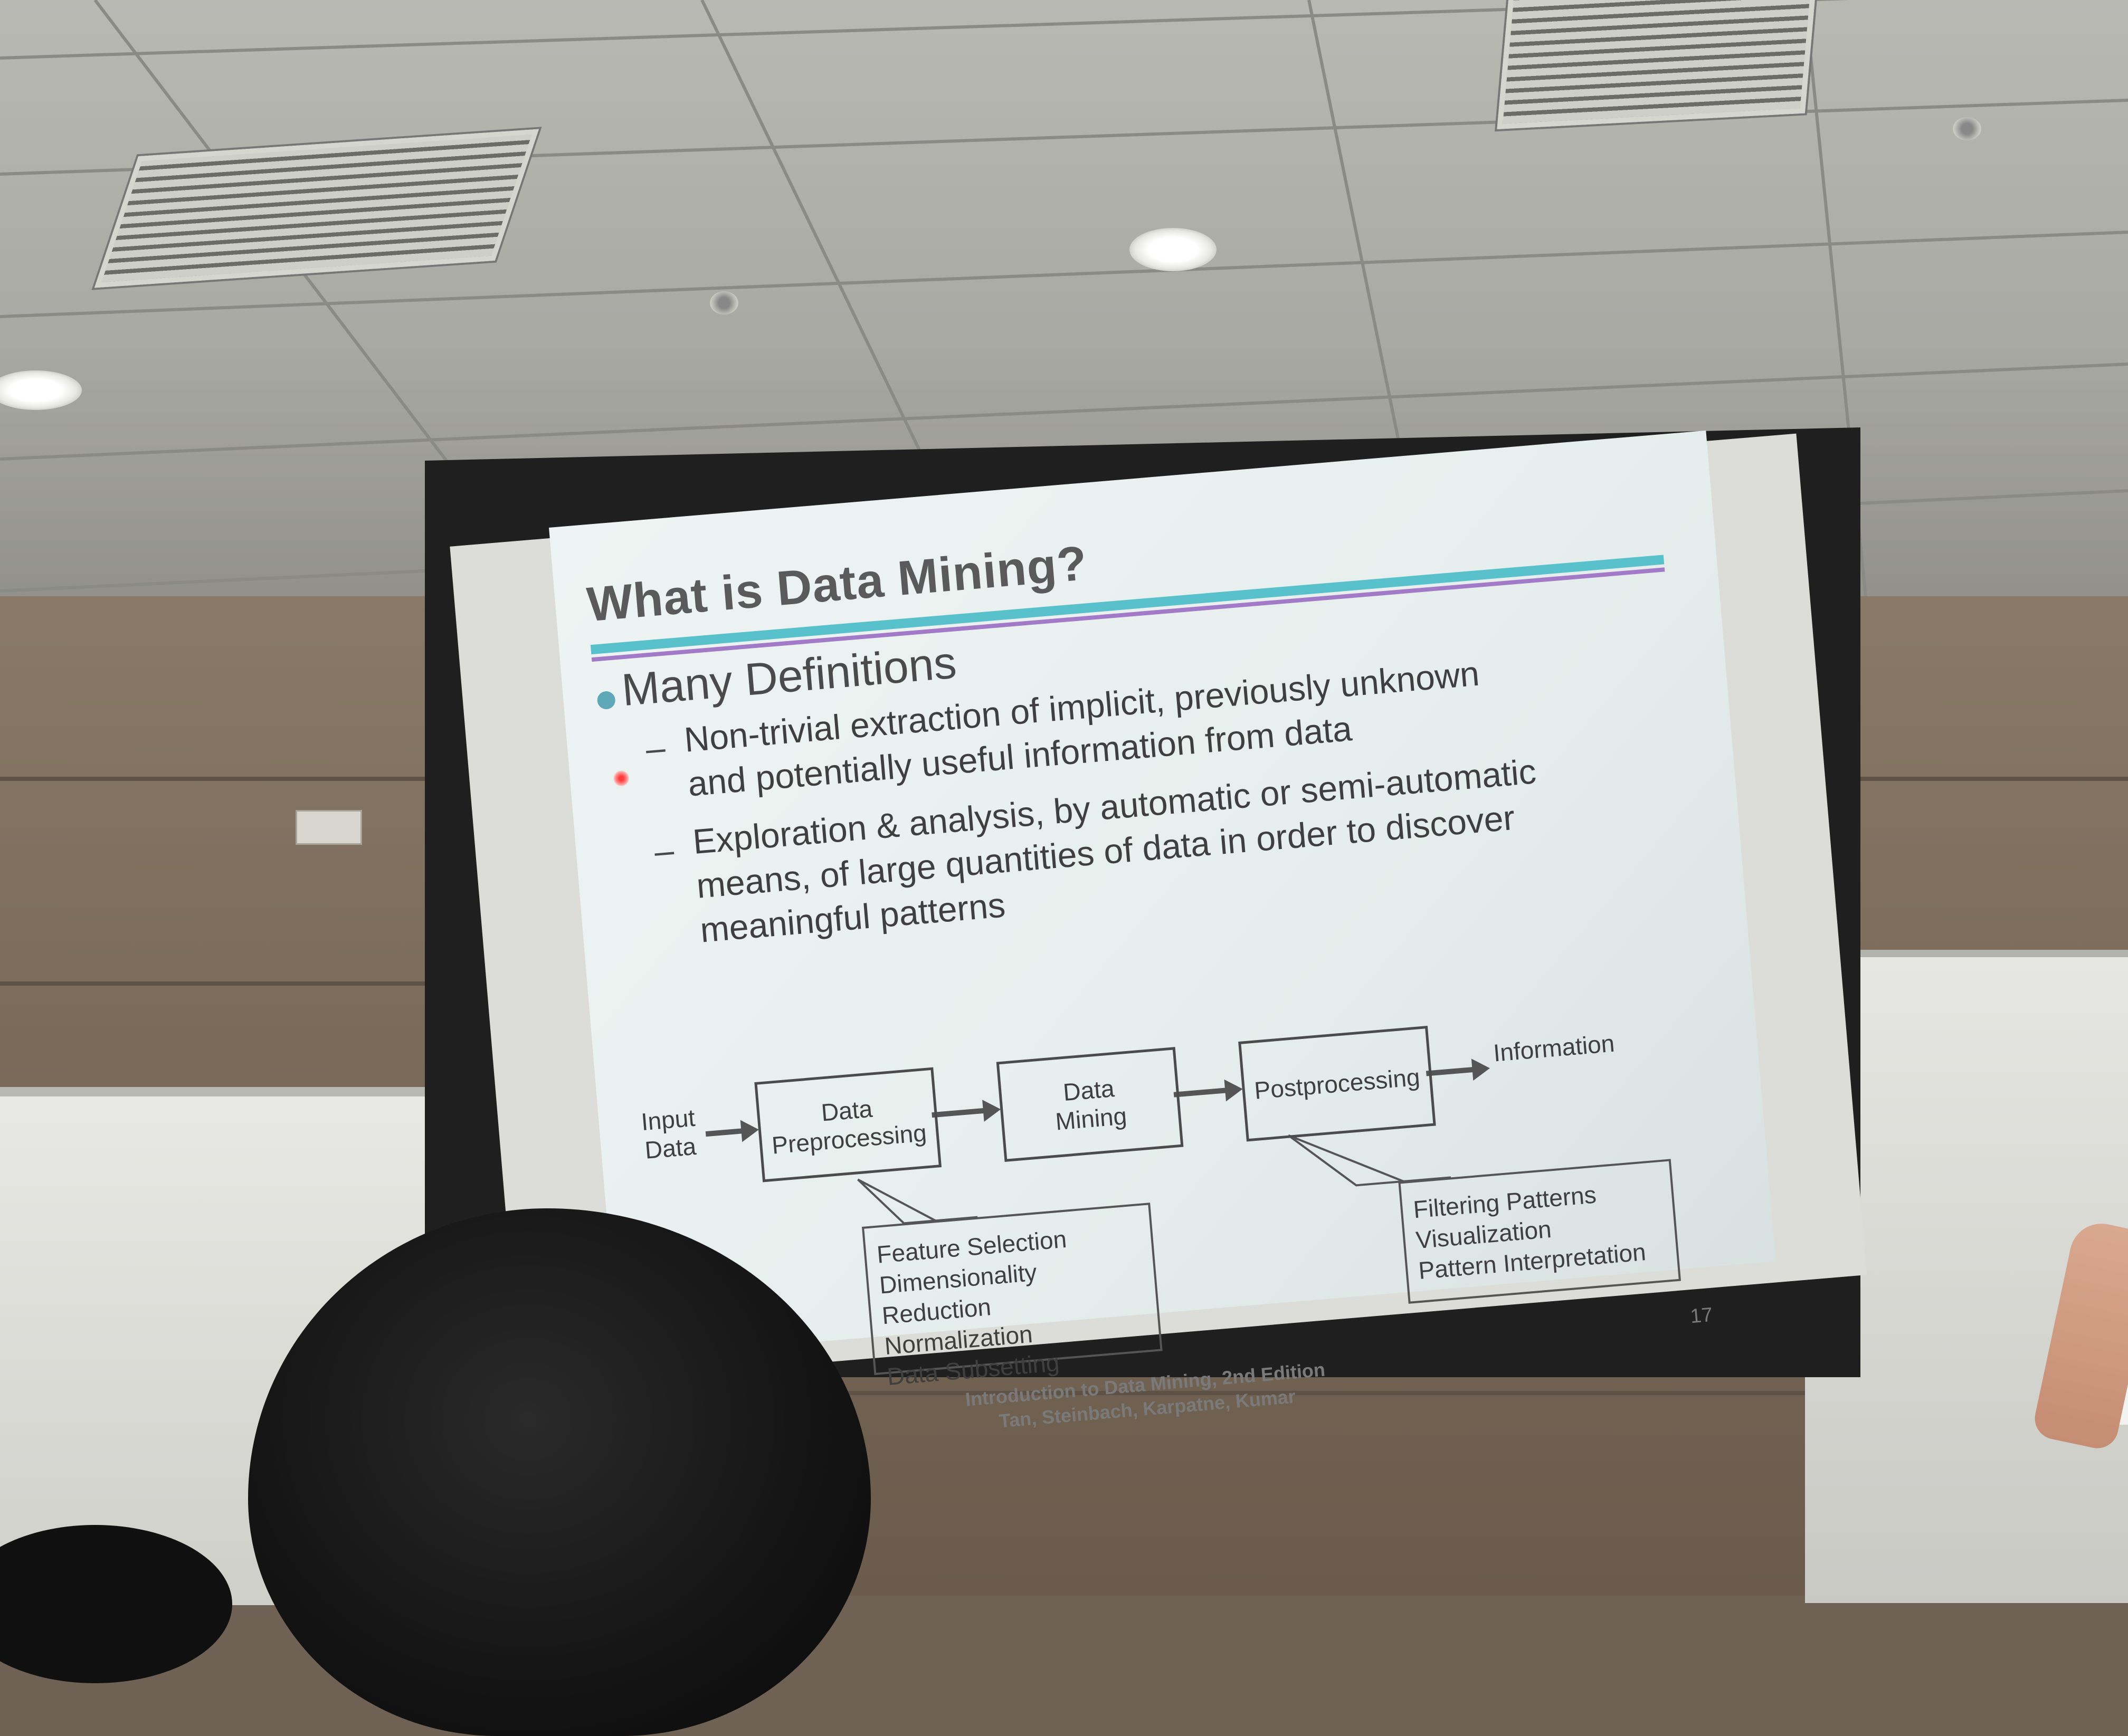 The width and height of the screenshot is (2128, 1736). I want to click on ceiling-light, so click(1173, 249).